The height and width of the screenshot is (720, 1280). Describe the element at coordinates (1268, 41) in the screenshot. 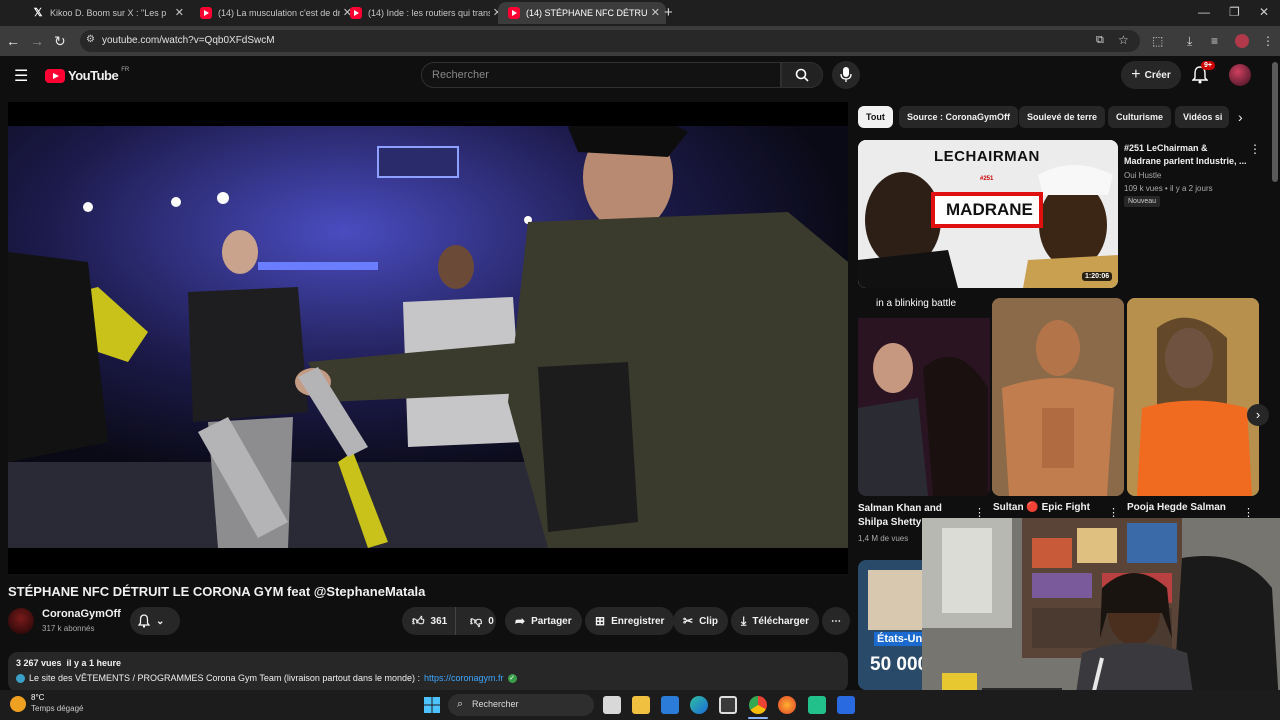

I see `menu-dots-icon: ⋮` at that location.